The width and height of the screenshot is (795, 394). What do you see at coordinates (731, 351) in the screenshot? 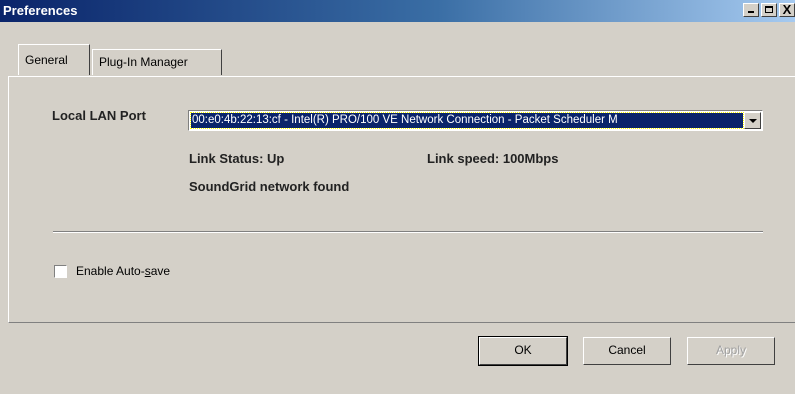
I see `apply-button: Apply` at bounding box center [731, 351].